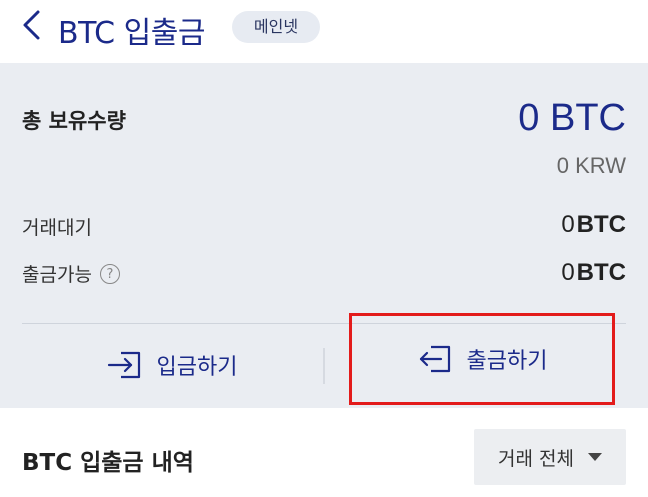 This screenshot has width=648, height=497. Describe the element at coordinates (74, 121) in the screenshot. I see `total-balance-label: 총 보유수량` at that location.